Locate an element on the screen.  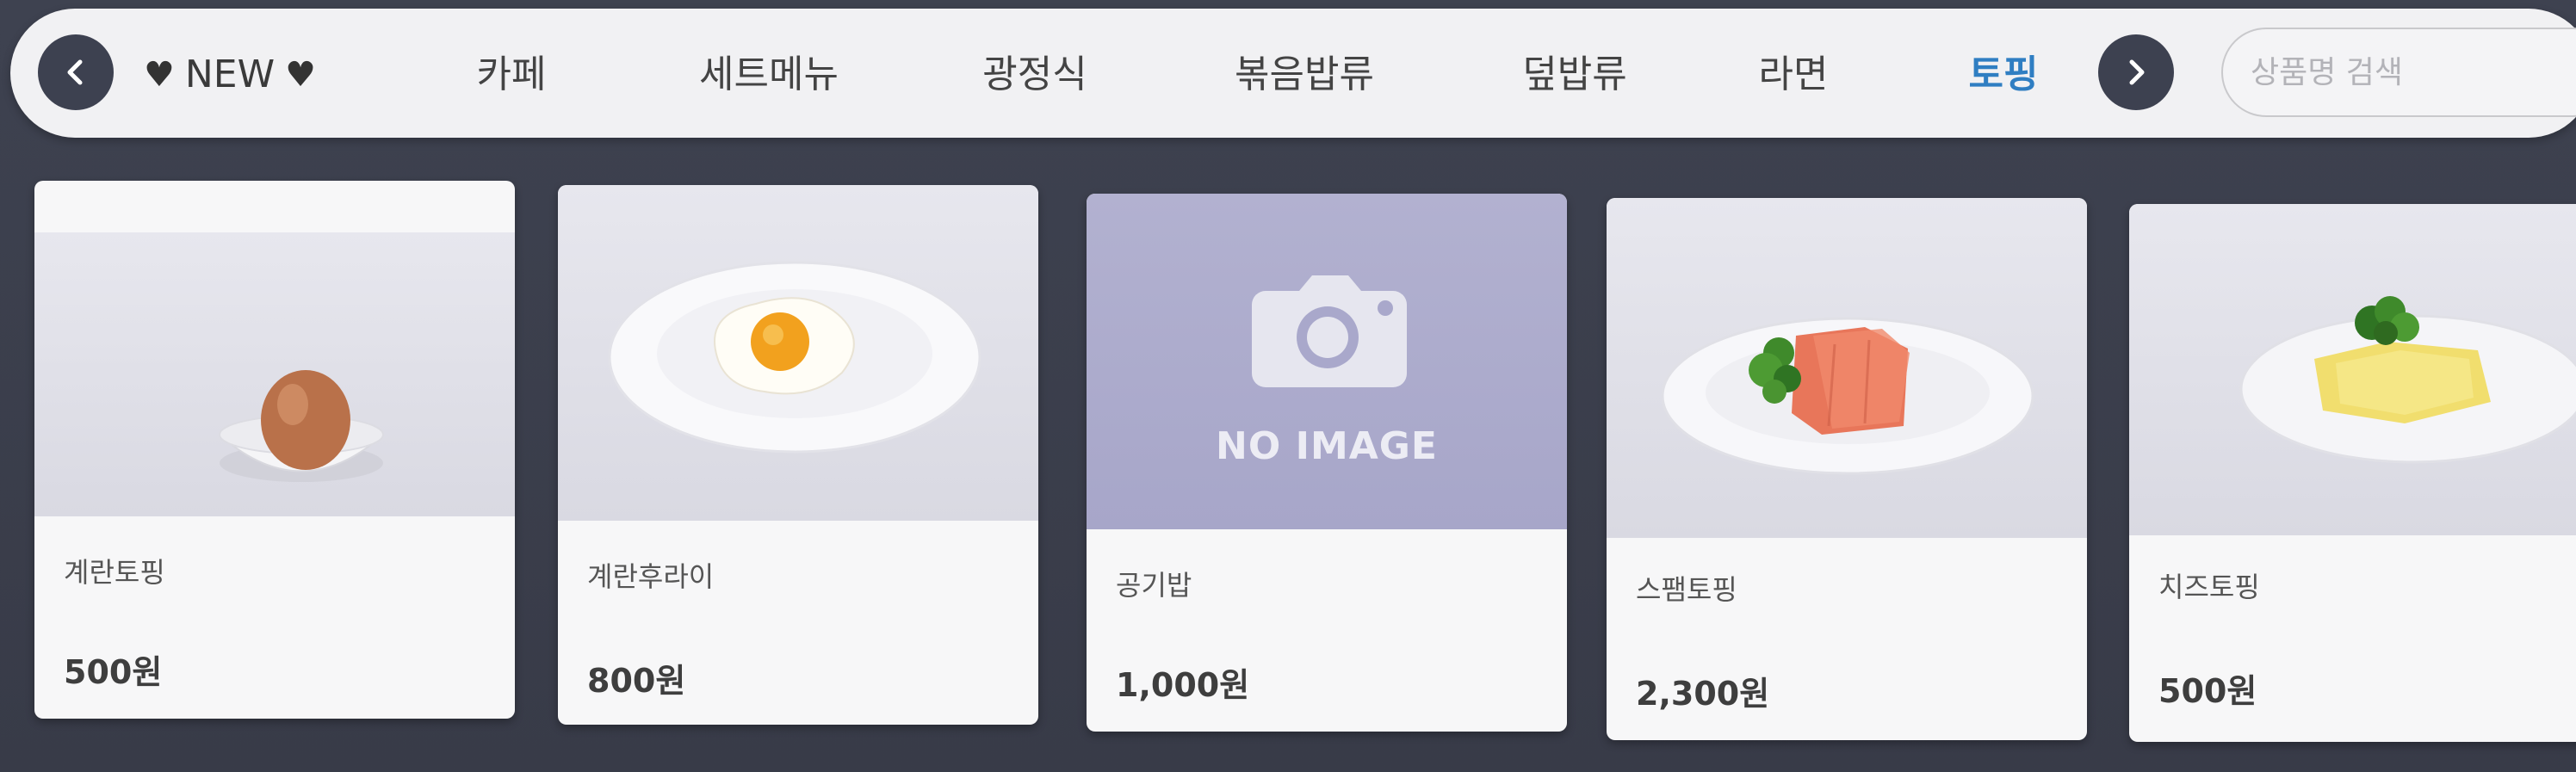
tab-new: ♥ NEW ♥ is located at coordinates (230, 75).